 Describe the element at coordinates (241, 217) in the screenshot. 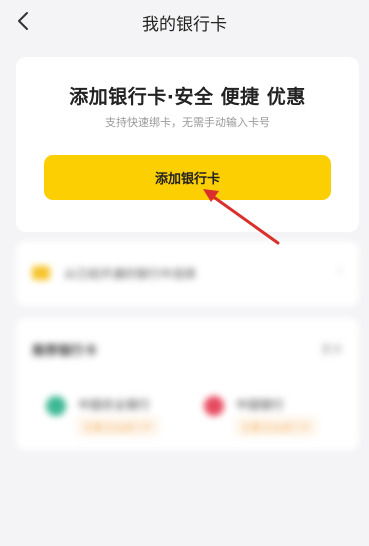

I see `annotation-arrow` at that location.